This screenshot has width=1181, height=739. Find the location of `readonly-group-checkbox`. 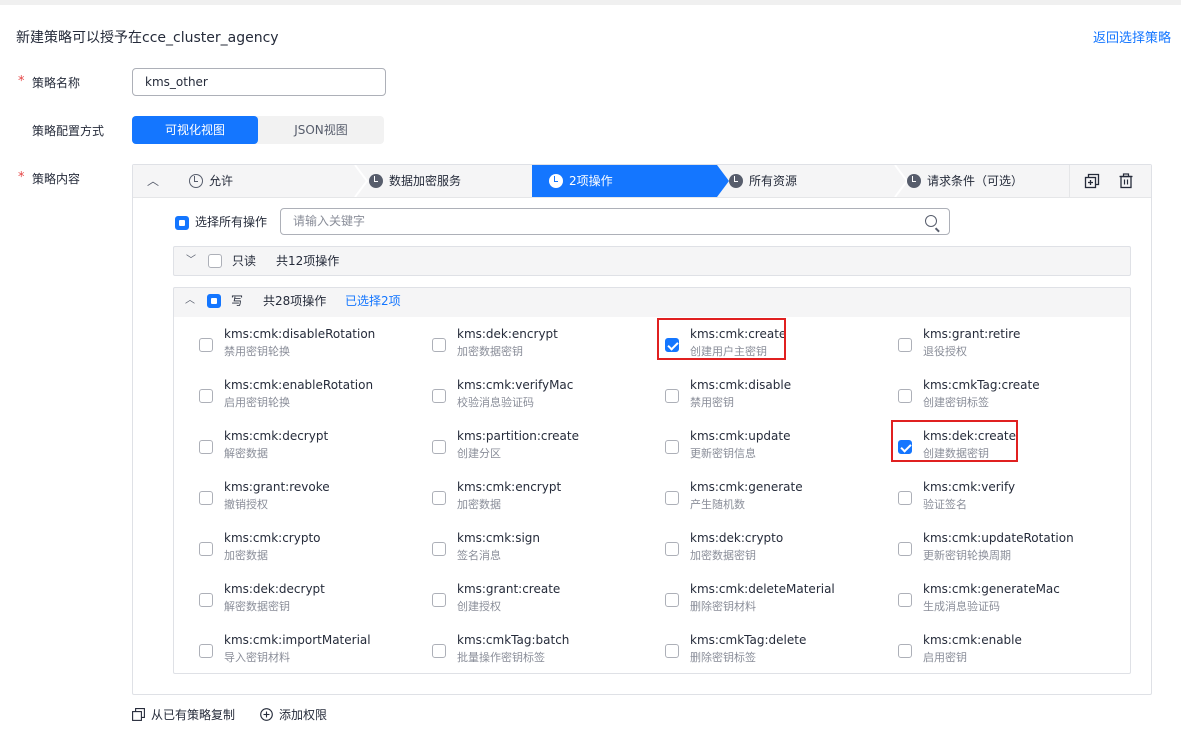

readonly-group-checkbox is located at coordinates (215, 261).